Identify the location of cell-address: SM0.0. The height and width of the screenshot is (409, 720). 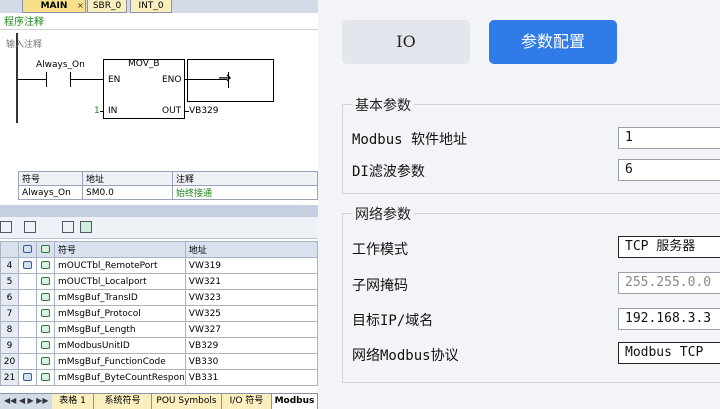
(127, 192).